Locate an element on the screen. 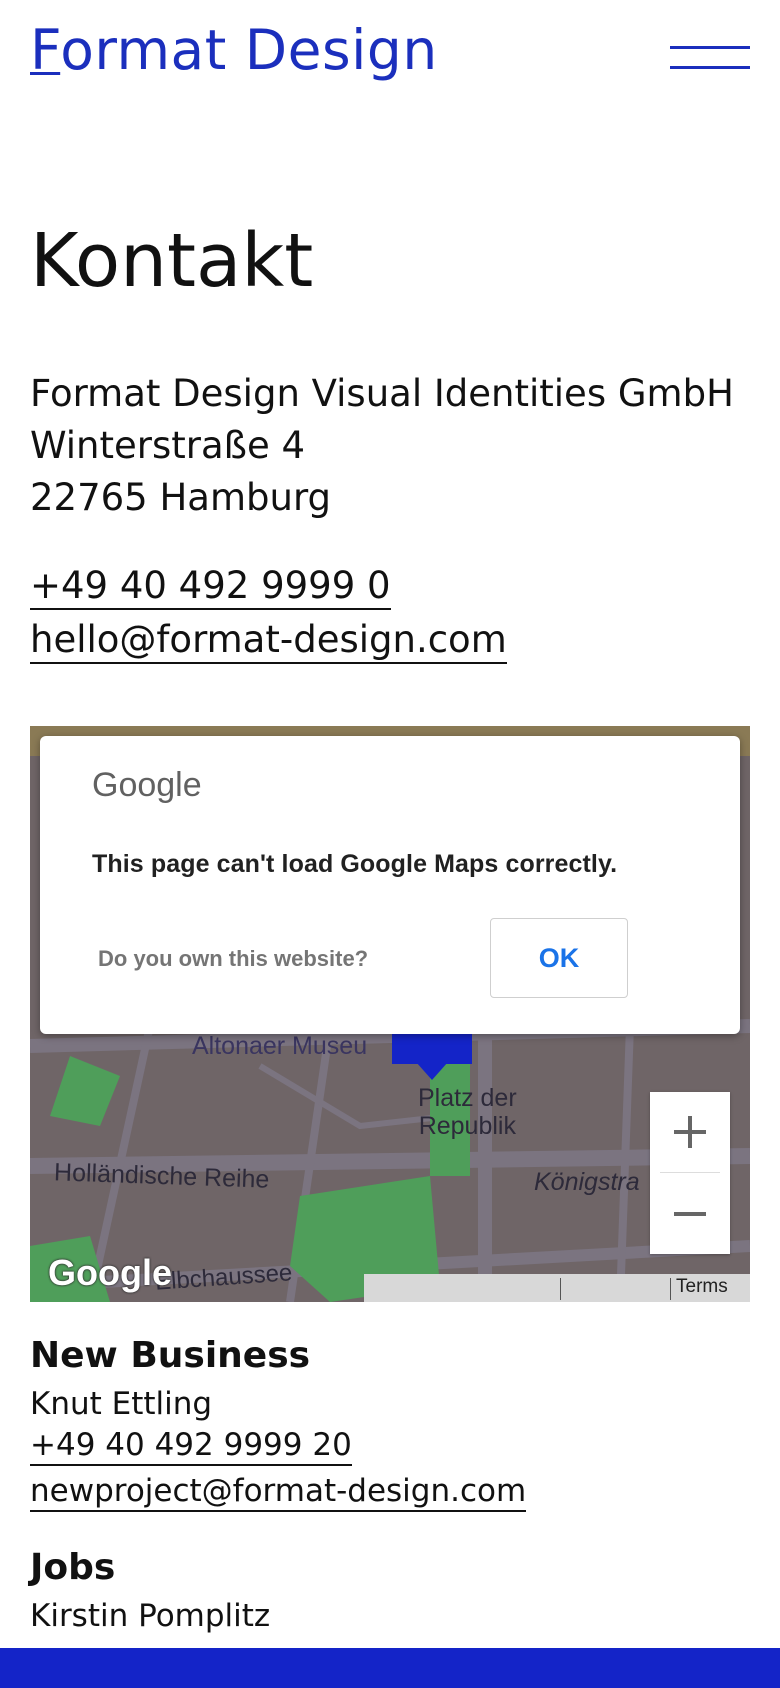 The width and height of the screenshot is (780, 1688). site-header: Format Design is located at coordinates (390, 55).